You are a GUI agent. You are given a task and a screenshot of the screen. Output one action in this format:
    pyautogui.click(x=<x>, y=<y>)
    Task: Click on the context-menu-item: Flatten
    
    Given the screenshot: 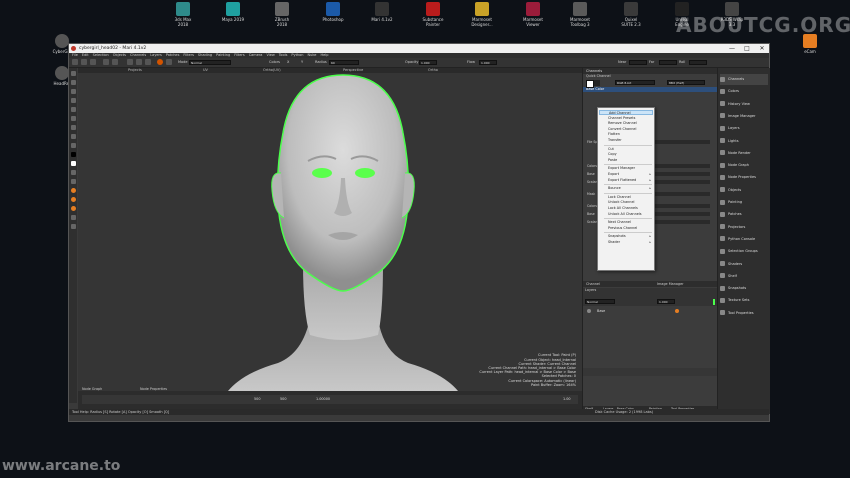 What is the action you would take?
    pyautogui.click(x=614, y=134)
    